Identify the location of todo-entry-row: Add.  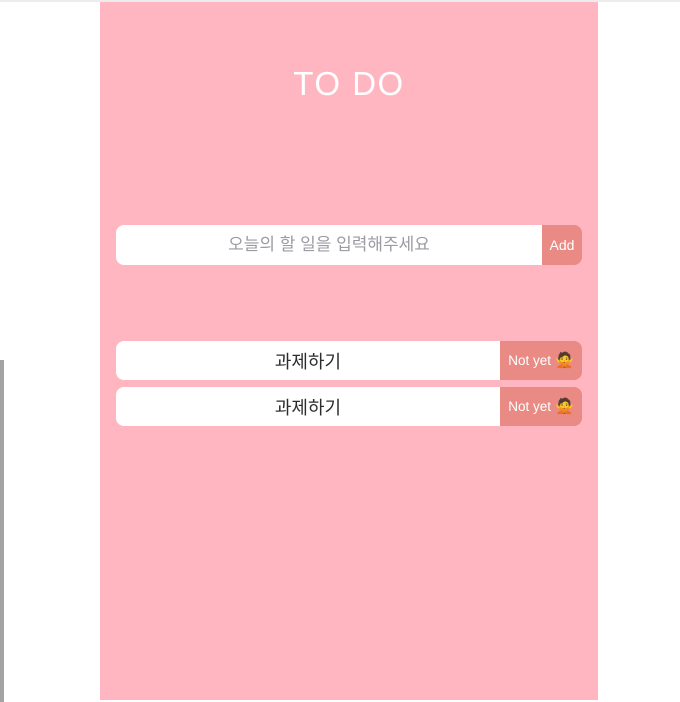
(349, 245).